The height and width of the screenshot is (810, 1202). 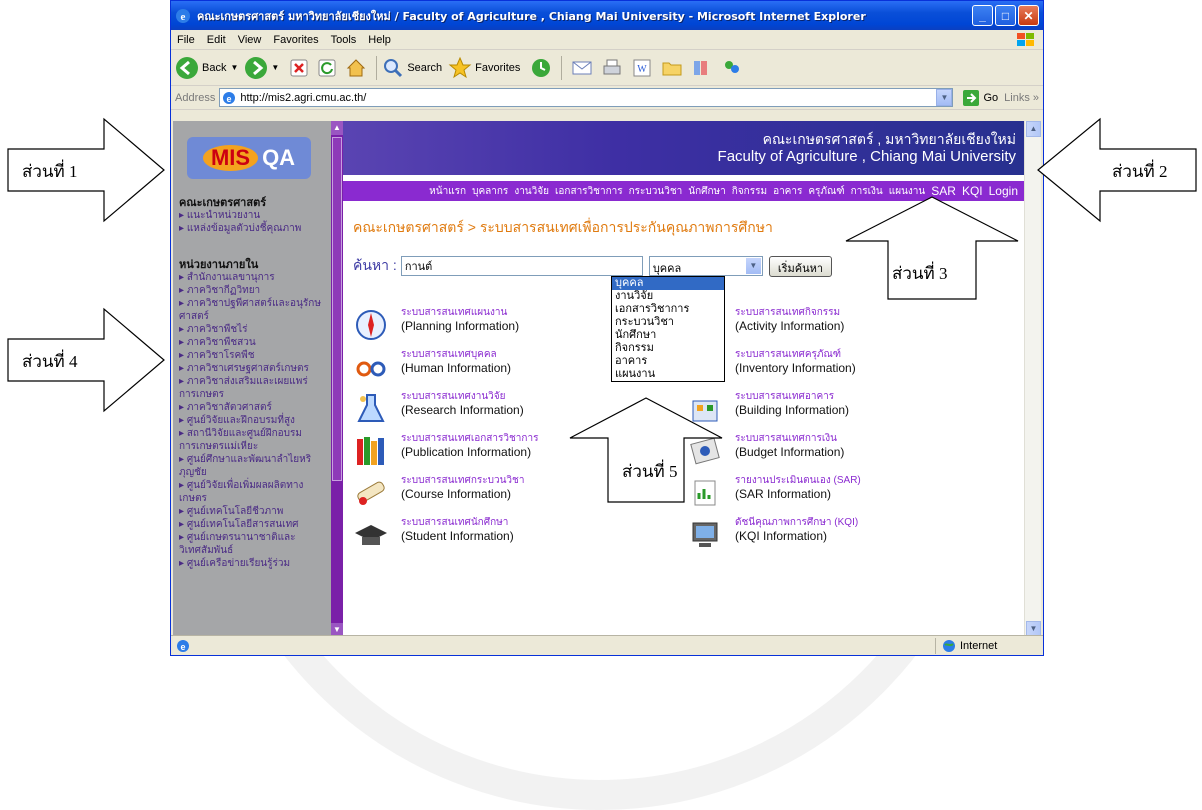 What do you see at coordinates (412, 68) in the screenshot?
I see `search-button: Search` at bounding box center [412, 68].